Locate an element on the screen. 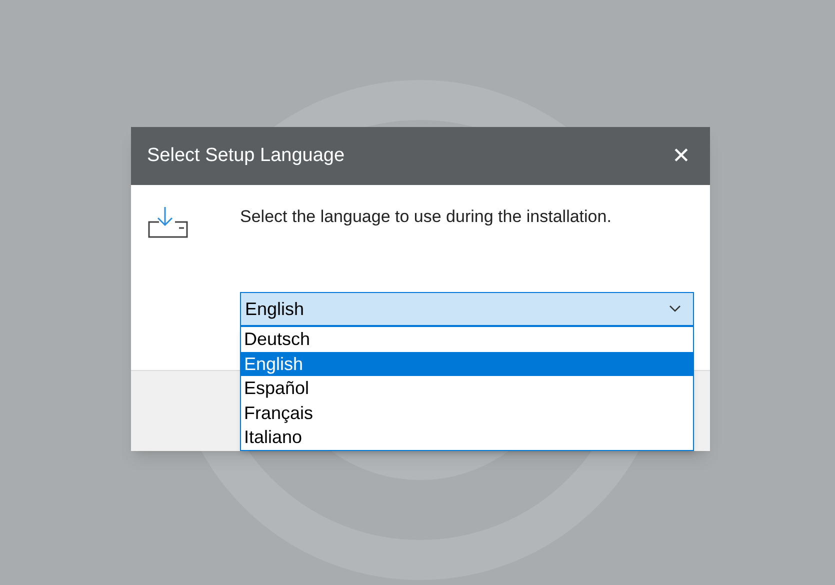  install-icon is located at coordinates (168, 223).